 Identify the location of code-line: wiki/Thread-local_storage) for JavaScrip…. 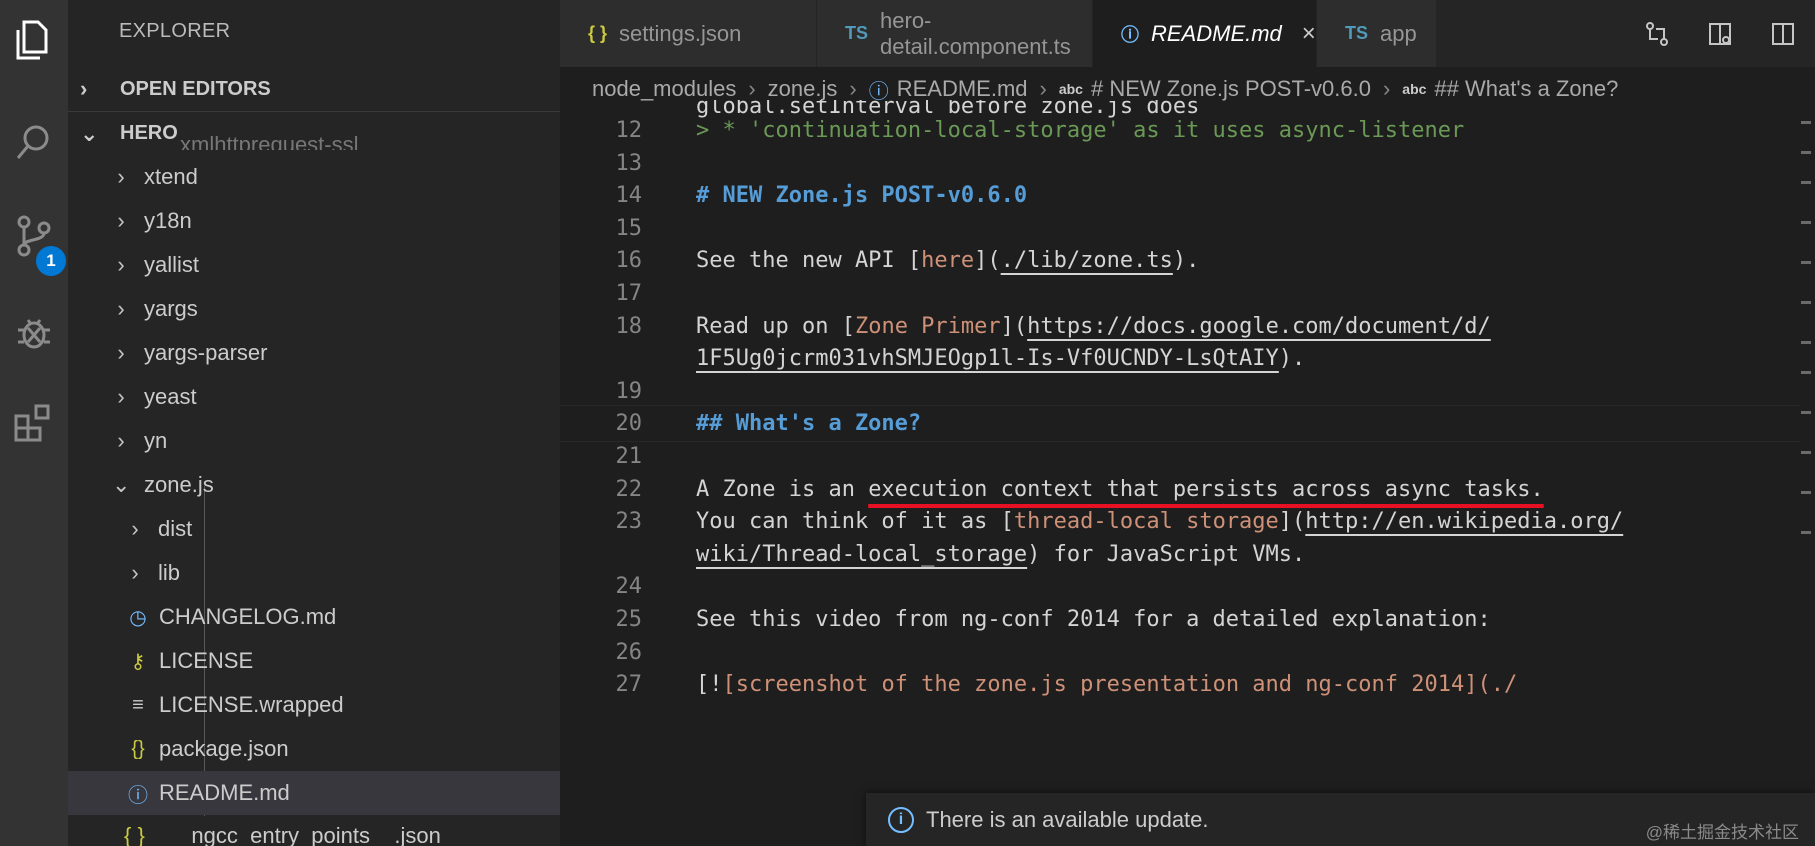
(1180, 554).